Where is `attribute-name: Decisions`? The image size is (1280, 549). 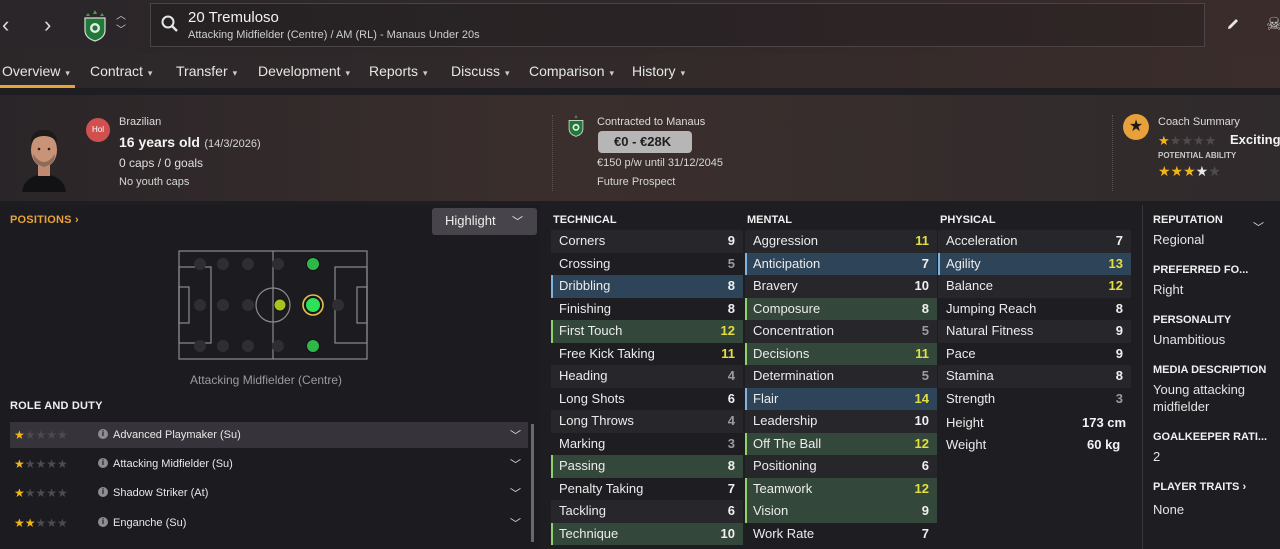 attribute-name: Decisions is located at coordinates (781, 353).